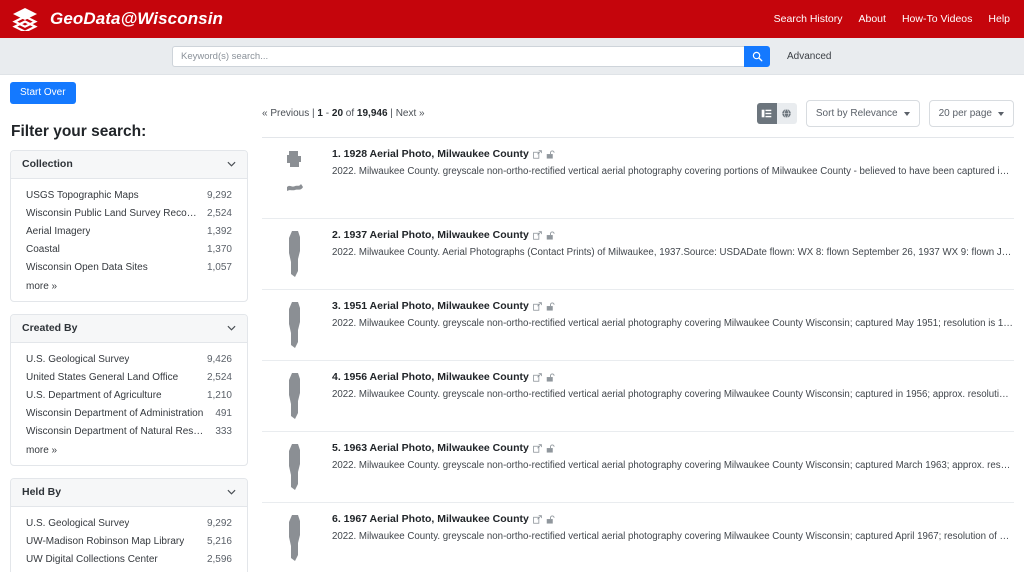  Describe the element at coordinates (673, 448) in the screenshot. I see `result-title-row: 5. 1963 Aerial Photo, Milwaukee County` at that location.